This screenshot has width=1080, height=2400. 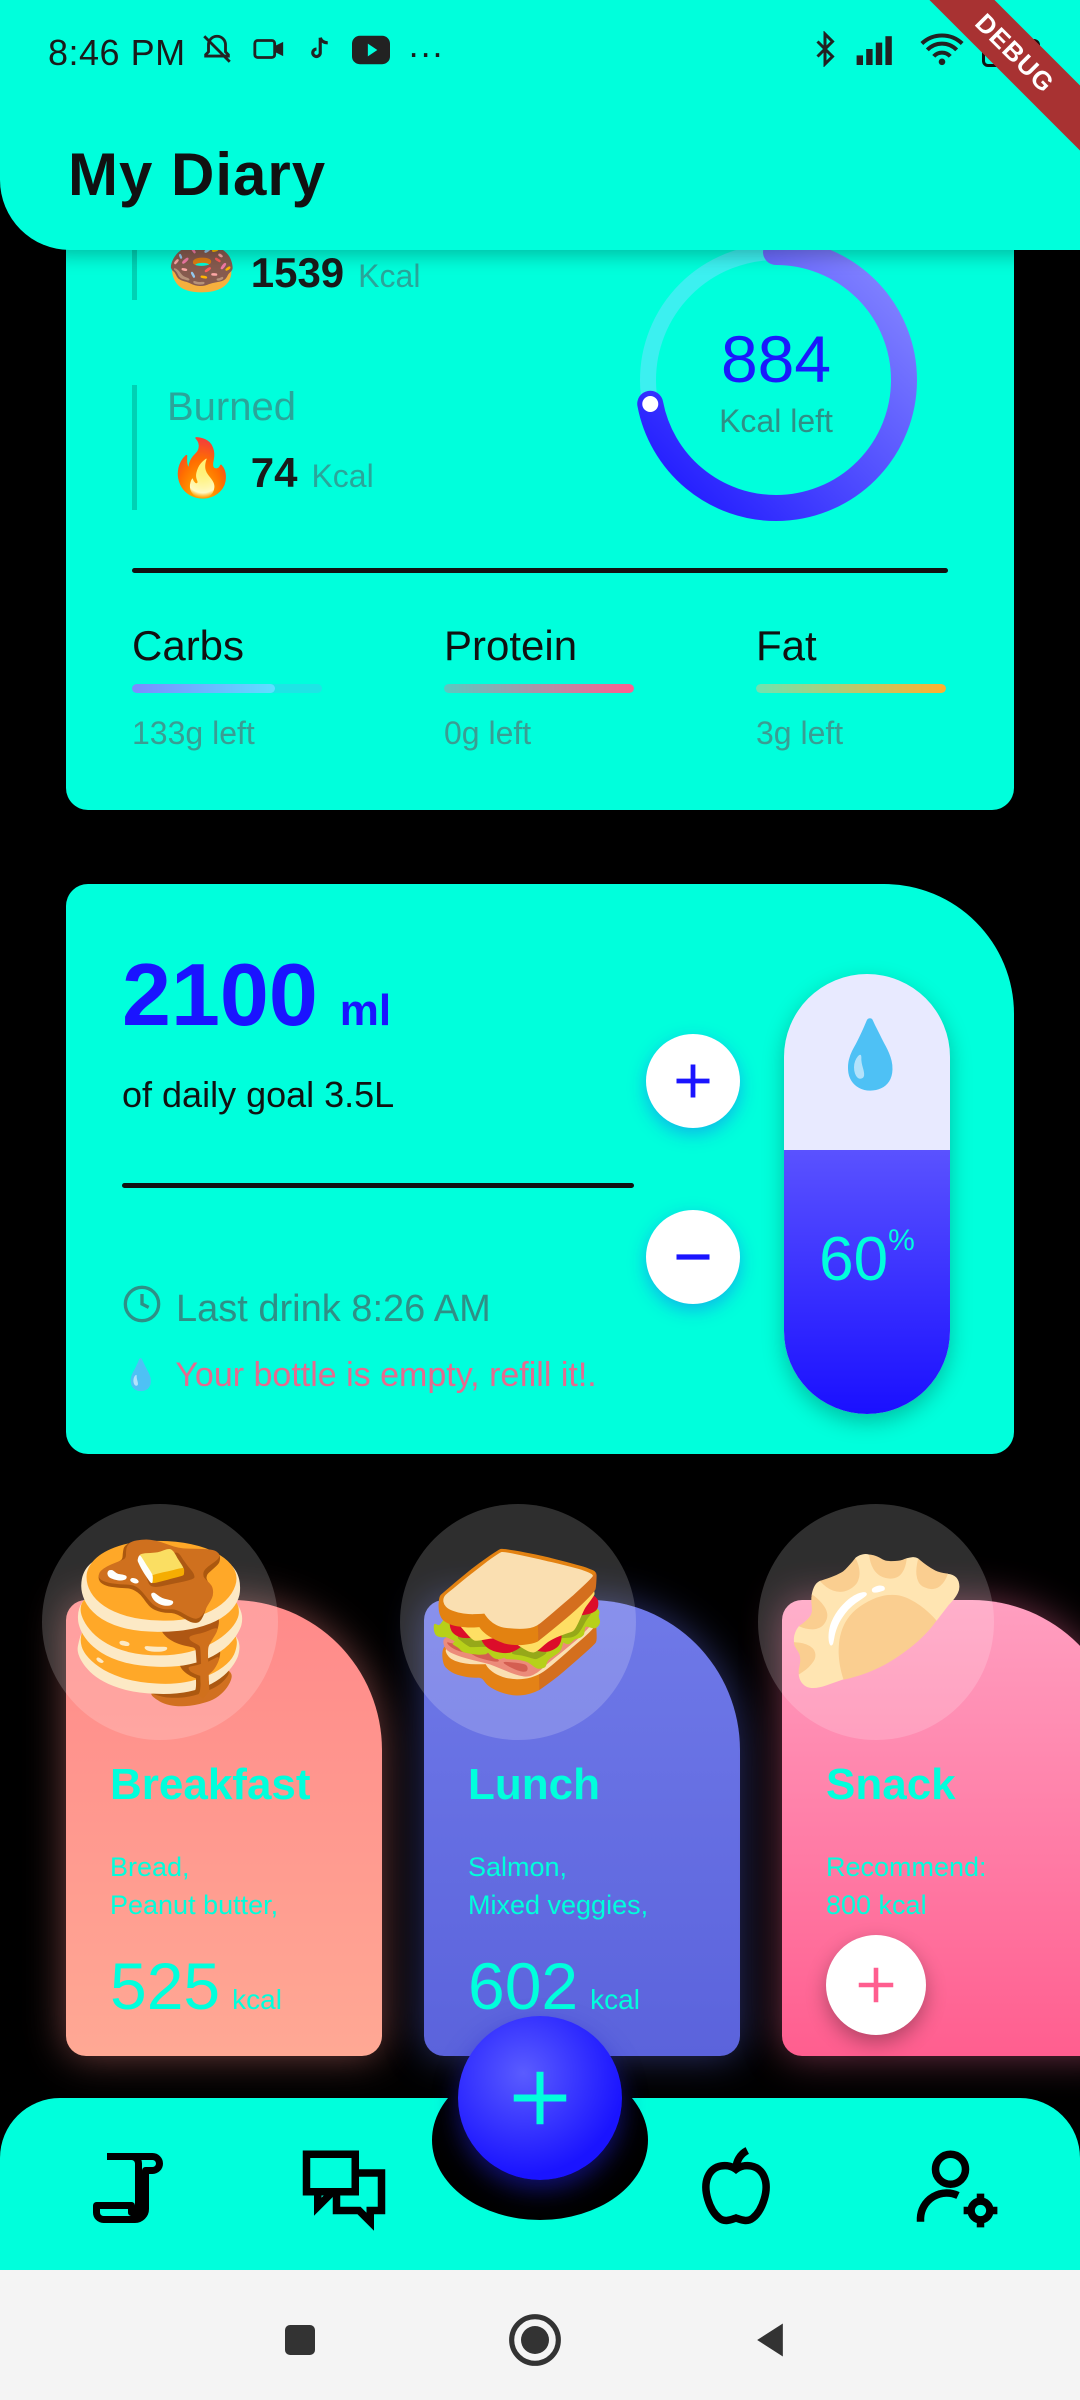 I want to click on calories-ring: 884 Kcal left, so click(x=776, y=380).